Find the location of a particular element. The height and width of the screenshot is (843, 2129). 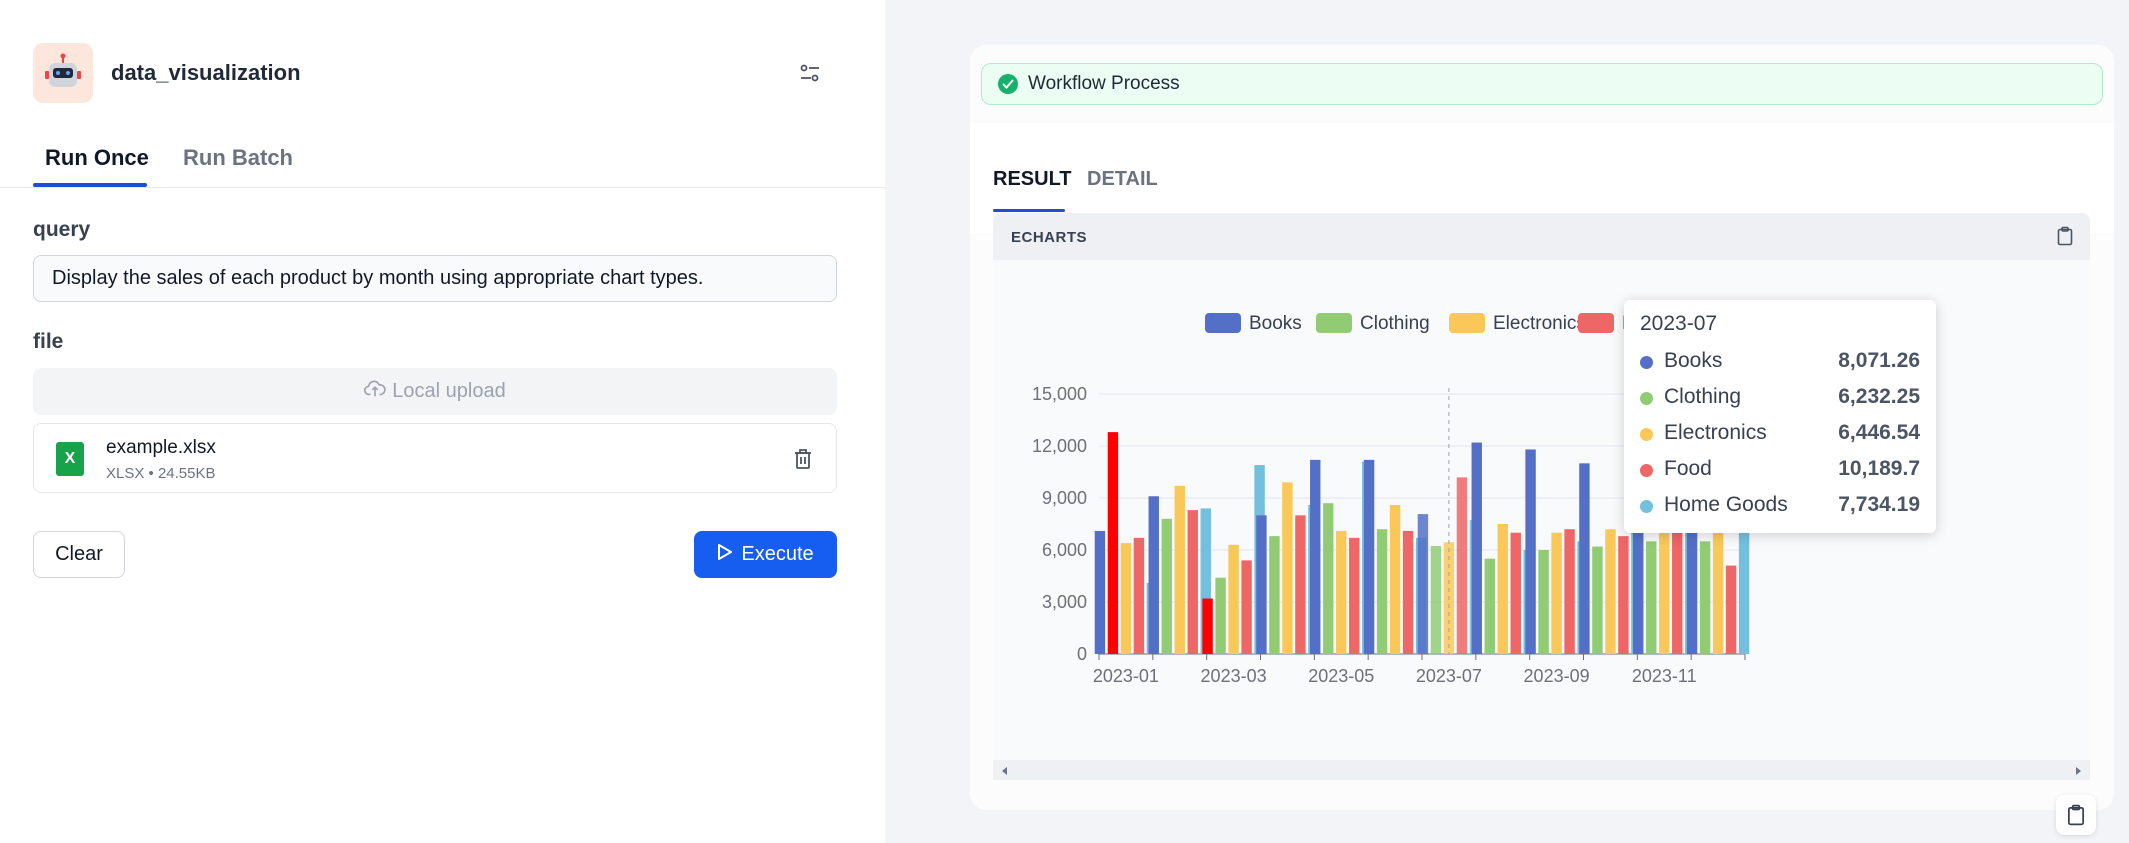

tooltip-series-value: 7,734.19 is located at coordinates (1879, 504).